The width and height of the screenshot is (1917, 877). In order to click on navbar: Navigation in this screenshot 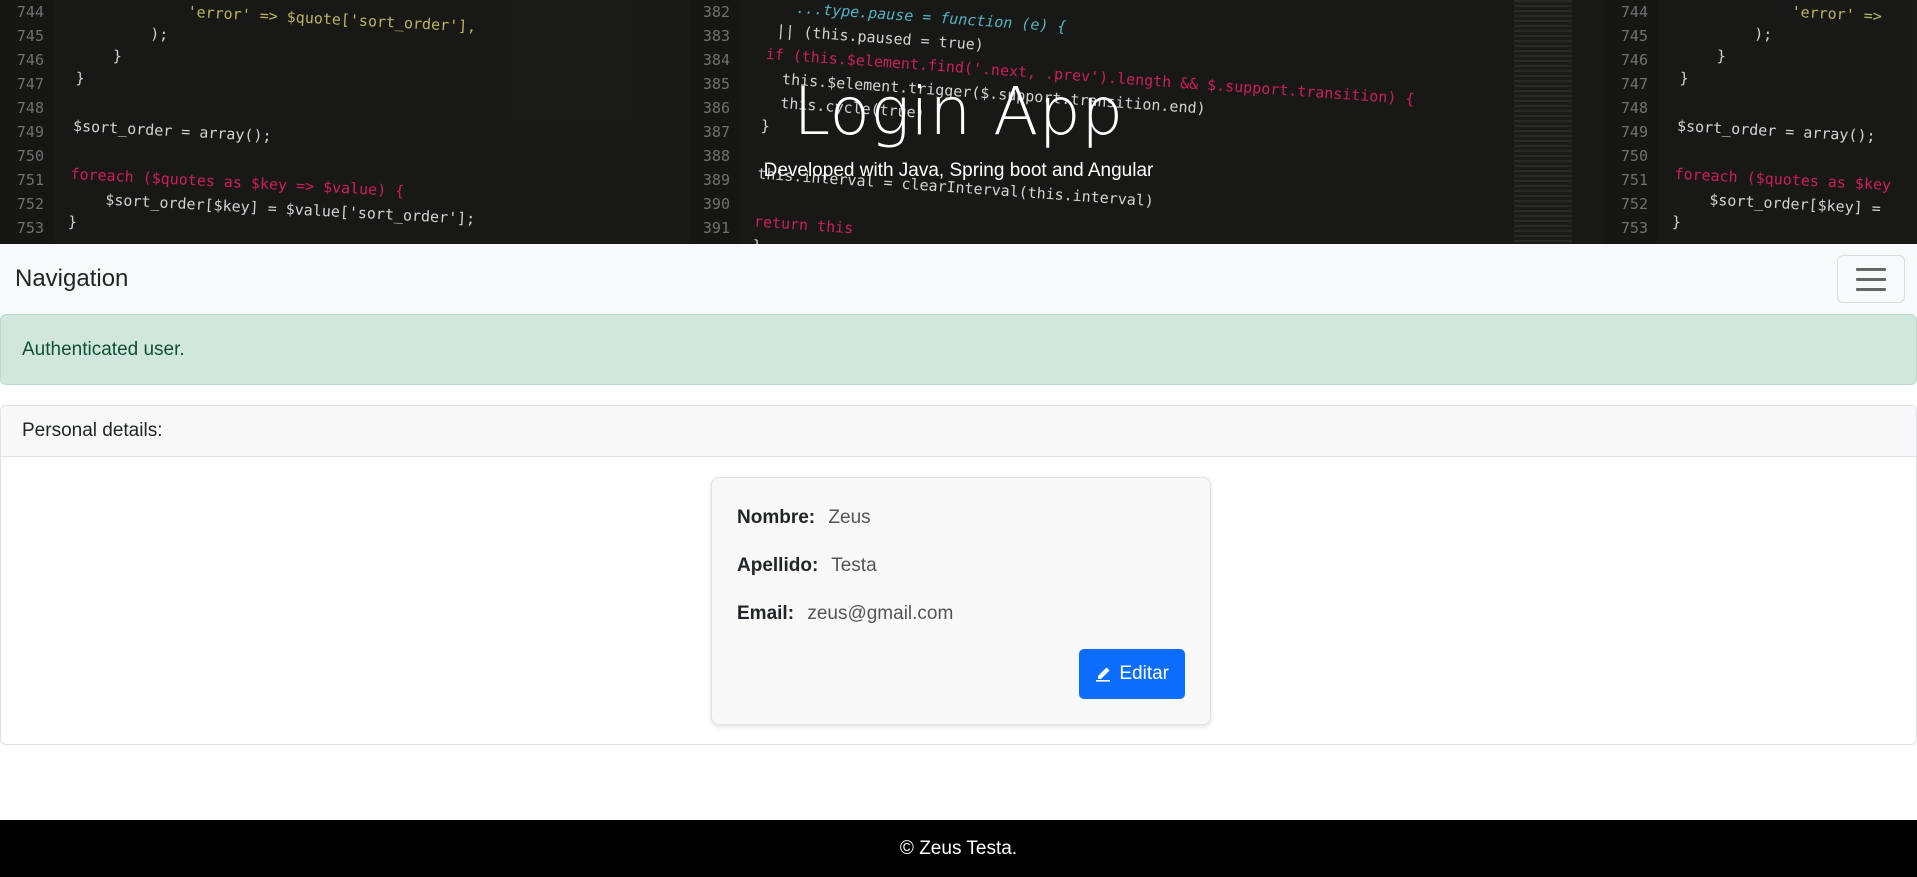, I will do `click(958, 279)`.